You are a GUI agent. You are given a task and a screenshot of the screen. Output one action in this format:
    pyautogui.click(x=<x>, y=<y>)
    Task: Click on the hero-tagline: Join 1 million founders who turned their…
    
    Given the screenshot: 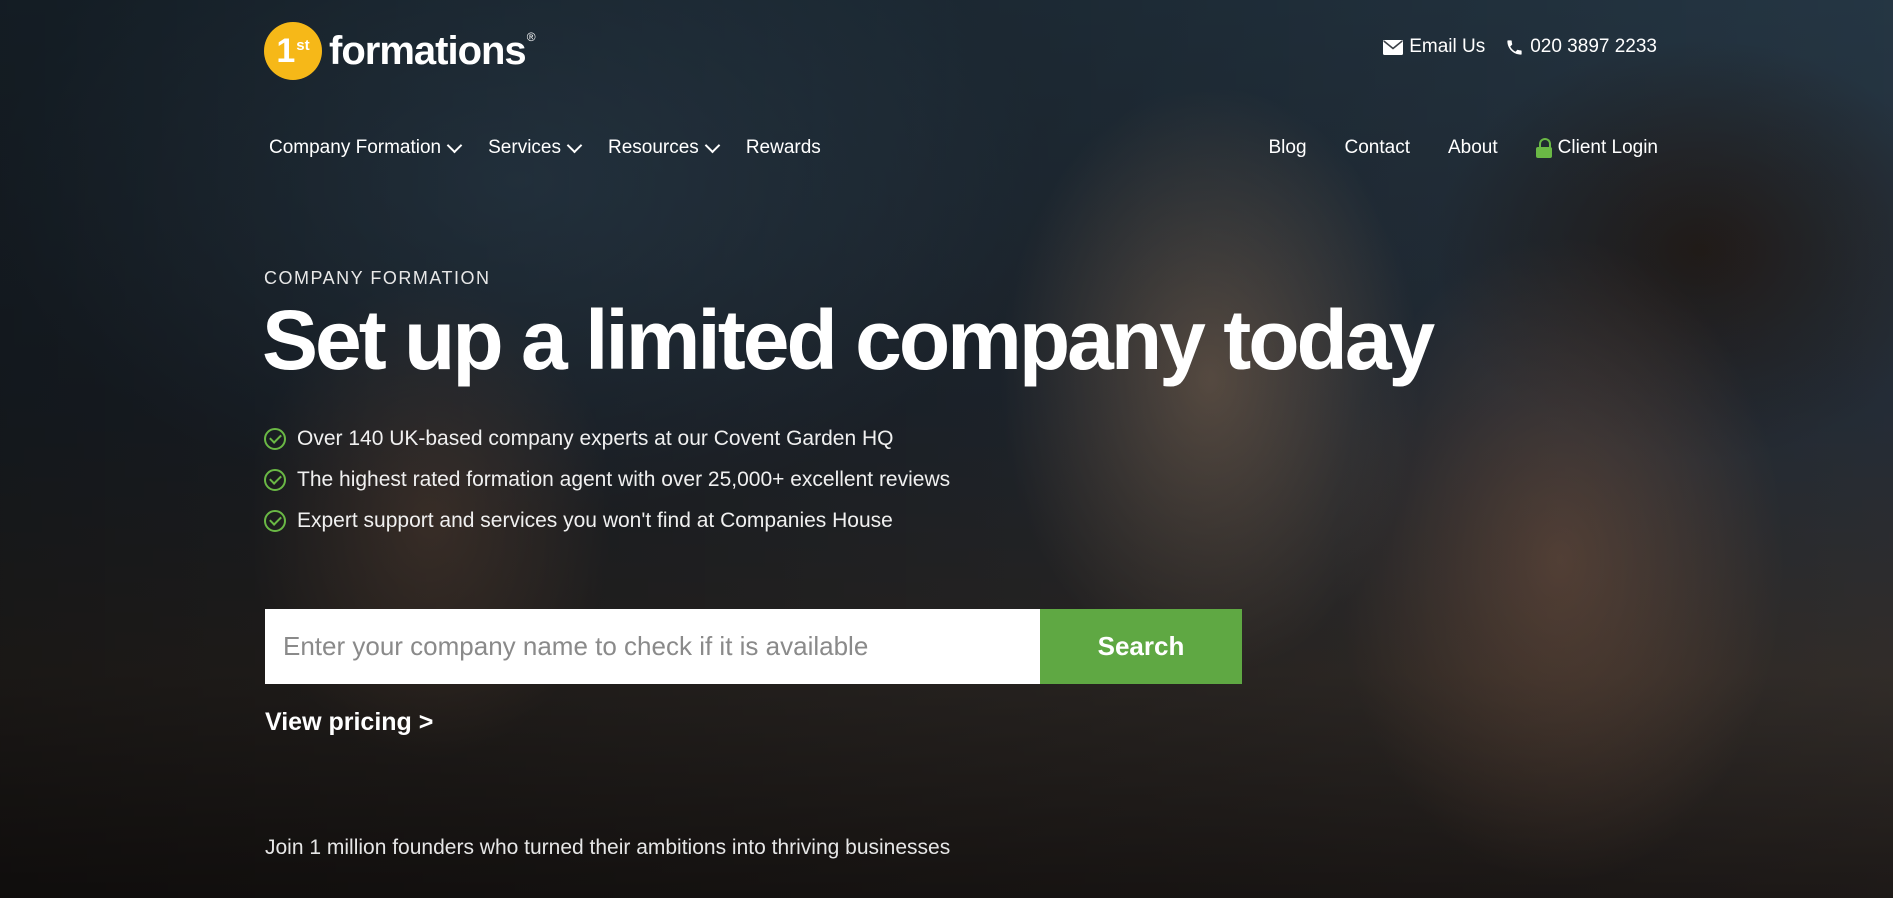 What is the action you would take?
    pyautogui.click(x=608, y=847)
    